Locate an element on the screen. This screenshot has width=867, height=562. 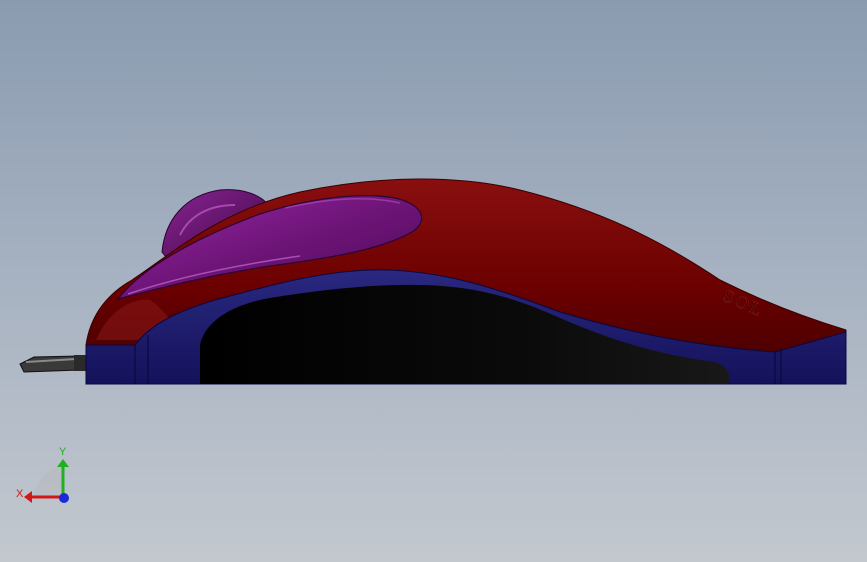
triad-z-axis is located at coordinates (64, 498).